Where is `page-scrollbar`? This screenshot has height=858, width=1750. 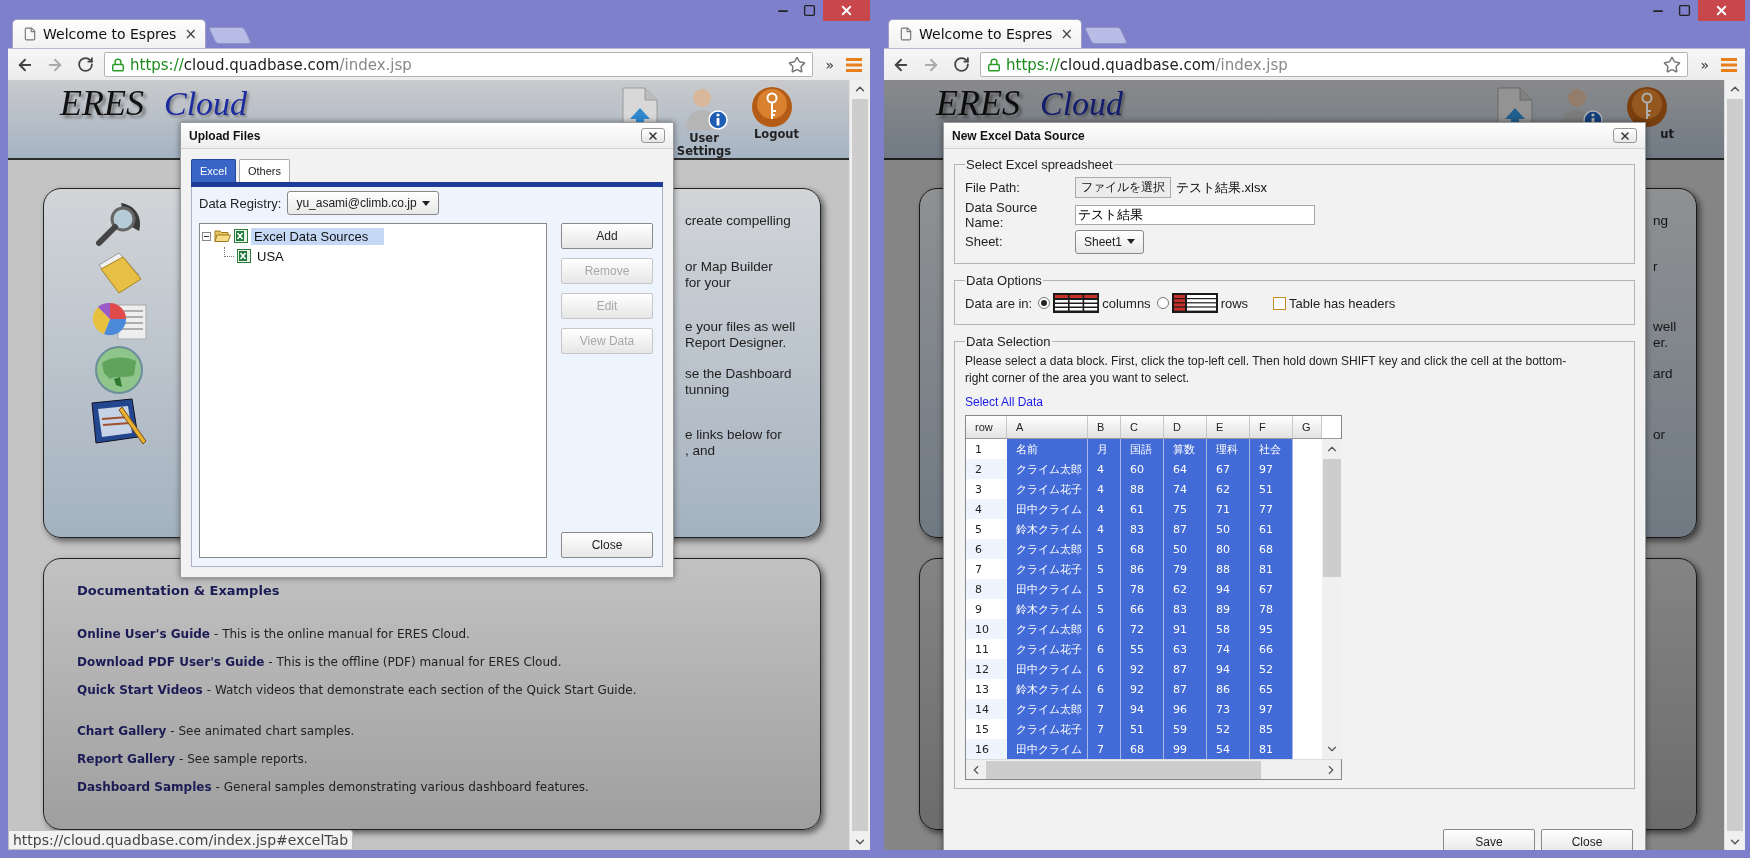
page-scrollbar is located at coordinates (1734, 465).